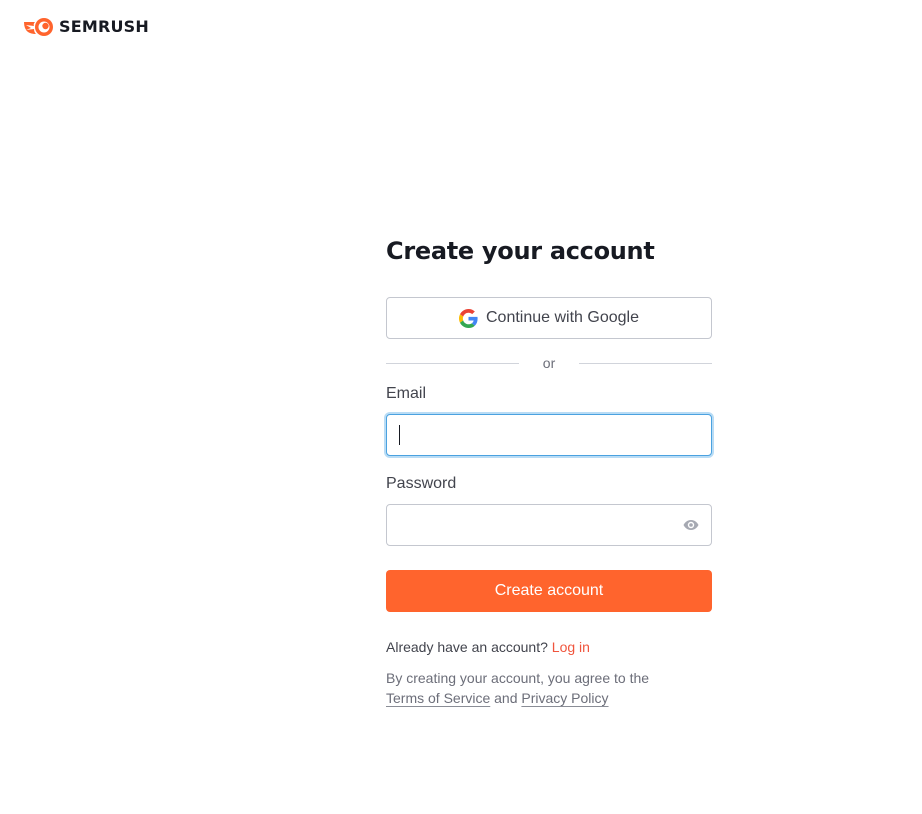  Describe the element at coordinates (467, 647) in the screenshot. I see `login-prompt-text: Already have an account?` at that location.